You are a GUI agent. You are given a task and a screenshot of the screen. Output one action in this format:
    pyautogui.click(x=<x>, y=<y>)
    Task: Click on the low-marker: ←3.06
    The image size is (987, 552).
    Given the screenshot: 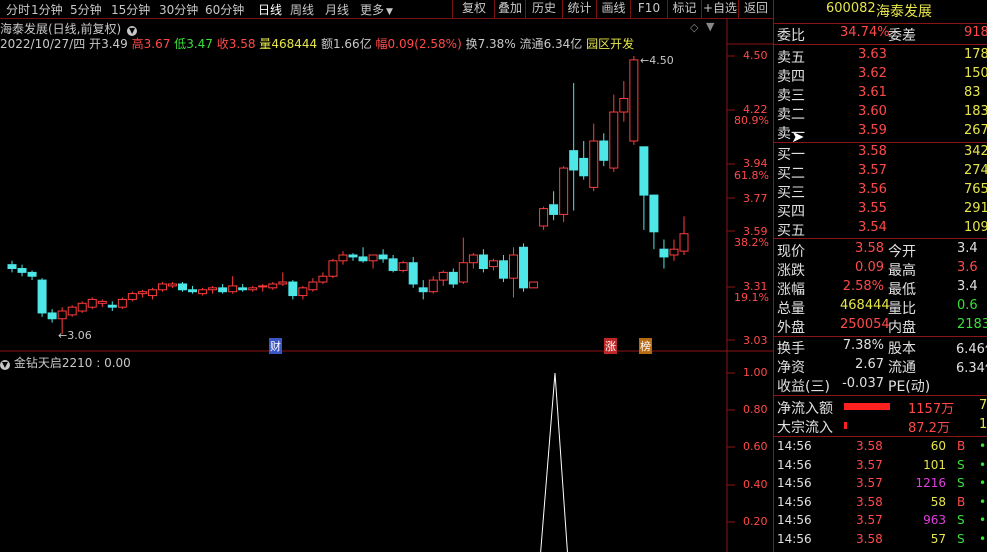 What is the action you would take?
    pyautogui.click(x=75, y=335)
    